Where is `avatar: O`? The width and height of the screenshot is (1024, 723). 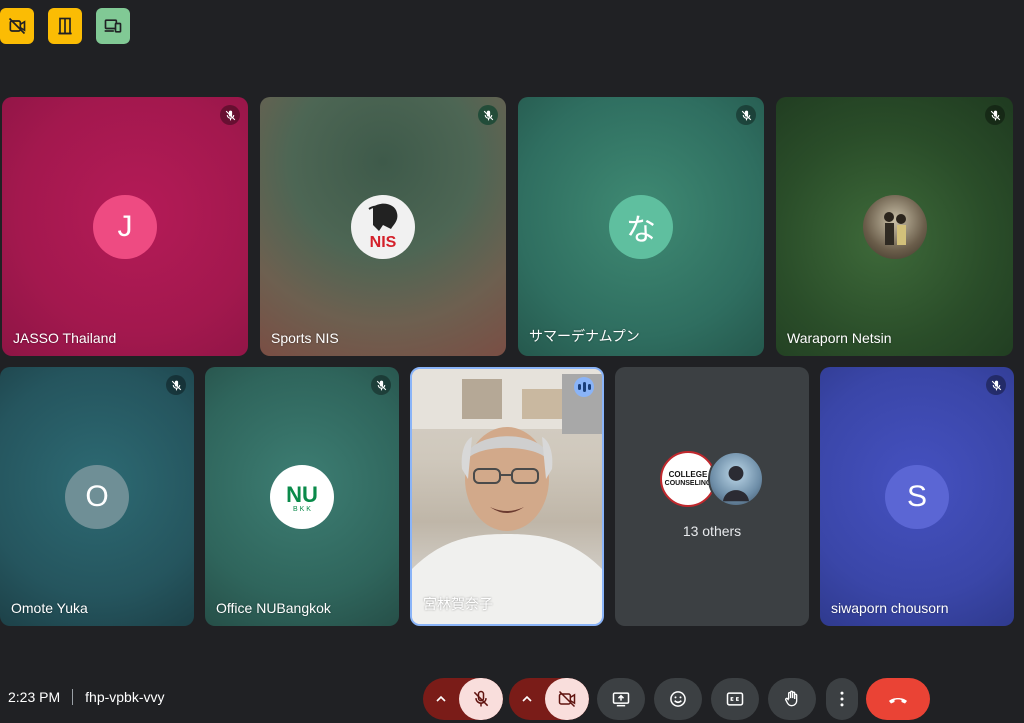 avatar: O is located at coordinates (97, 496).